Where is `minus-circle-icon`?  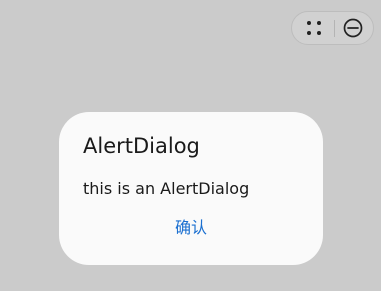
minus-circle-icon is located at coordinates (353, 28).